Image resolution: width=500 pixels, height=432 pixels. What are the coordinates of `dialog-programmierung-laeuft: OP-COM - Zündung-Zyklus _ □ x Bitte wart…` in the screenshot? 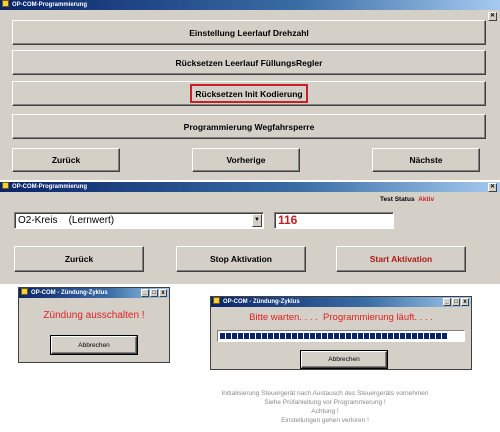 It's located at (341, 333).